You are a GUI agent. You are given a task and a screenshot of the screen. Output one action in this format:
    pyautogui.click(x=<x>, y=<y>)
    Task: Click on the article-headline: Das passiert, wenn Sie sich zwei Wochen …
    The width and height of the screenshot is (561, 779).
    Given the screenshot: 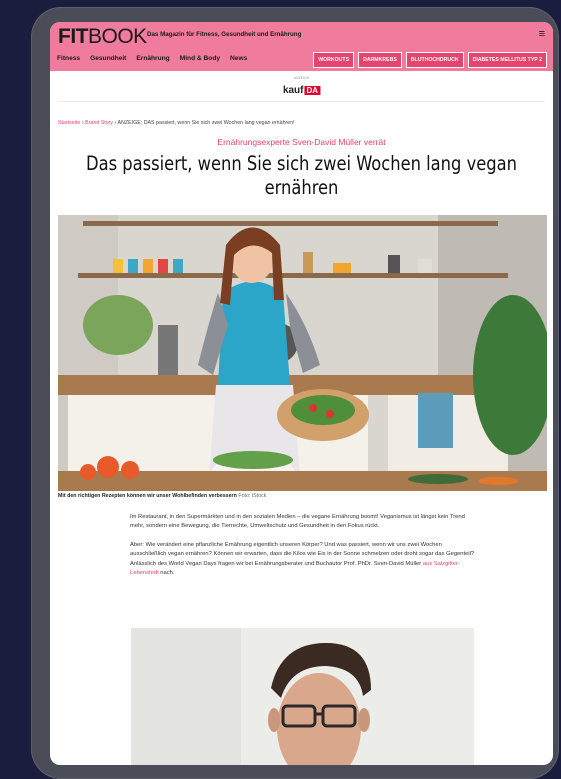 What is the action you would take?
    pyautogui.click(x=301, y=175)
    